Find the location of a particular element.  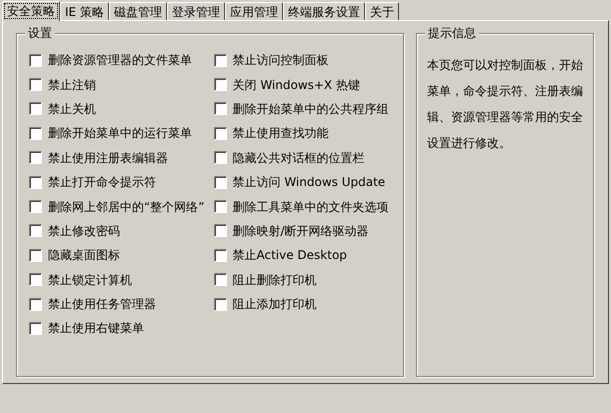

checkbox-label: 禁止注销 is located at coordinates (72, 85).